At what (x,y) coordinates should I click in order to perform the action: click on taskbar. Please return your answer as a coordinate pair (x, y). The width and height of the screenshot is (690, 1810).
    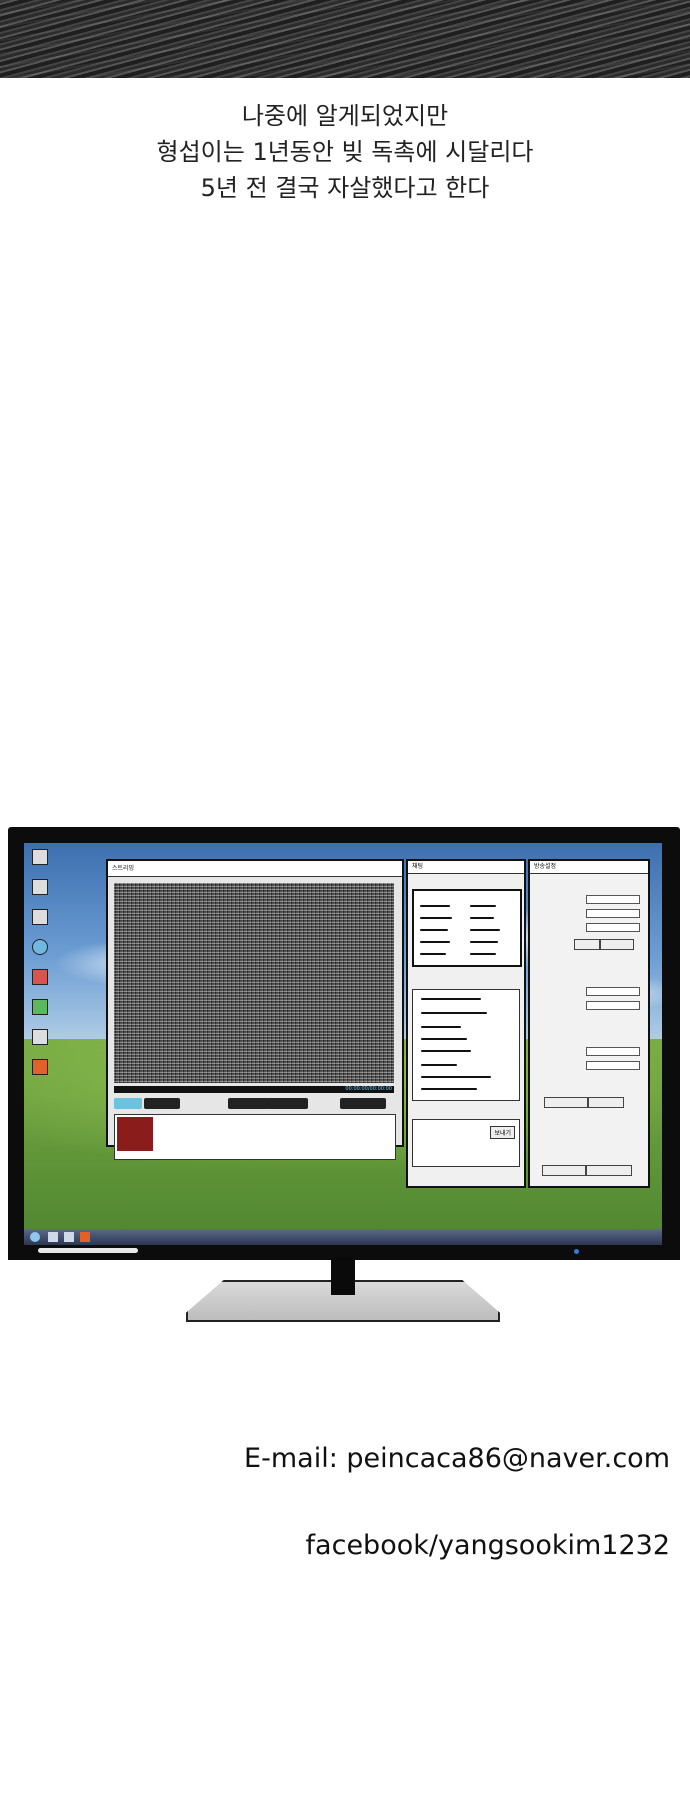
    Looking at the image, I should click on (343, 1237).